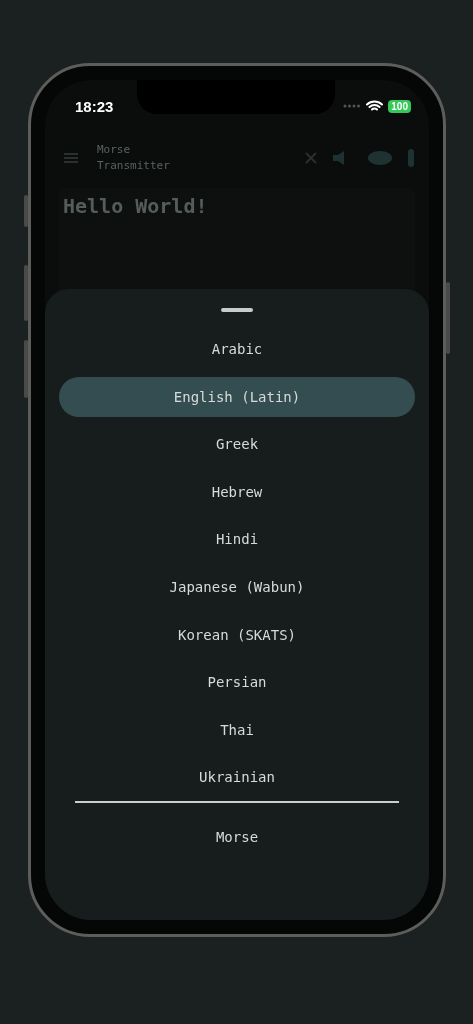 The width and height of the screenshot is (473, 1024). What do you see at coordinates (311, 158) in the screenshot?
I see `close-icon` at bounding box center [311, 158].